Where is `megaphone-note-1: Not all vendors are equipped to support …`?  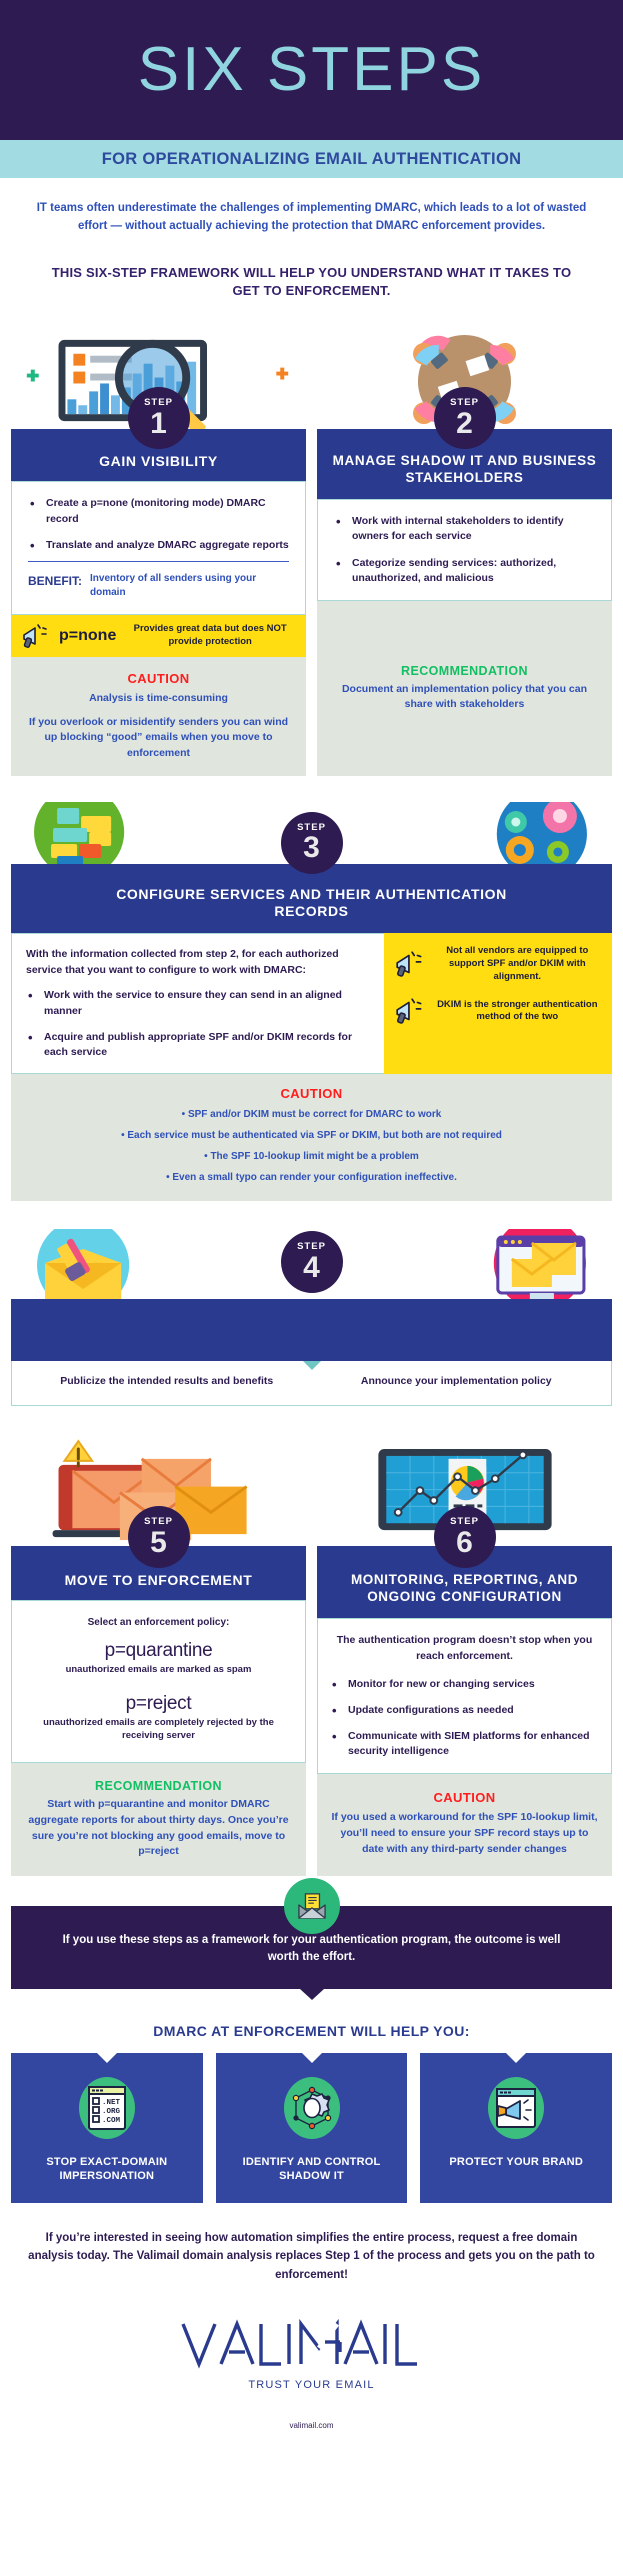
megaphone-note-1: Not all vendors are equipped to support … is located at coordinates (498, 964).